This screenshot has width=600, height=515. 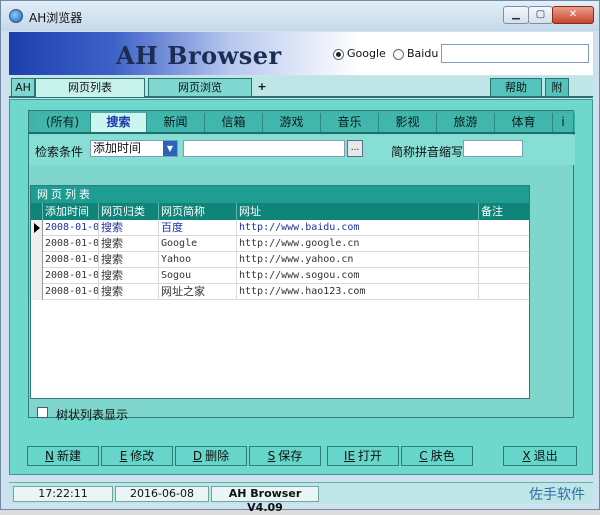 I want to click on pinyin-label: 简称拼音缩写, so click(x=427, y=152).